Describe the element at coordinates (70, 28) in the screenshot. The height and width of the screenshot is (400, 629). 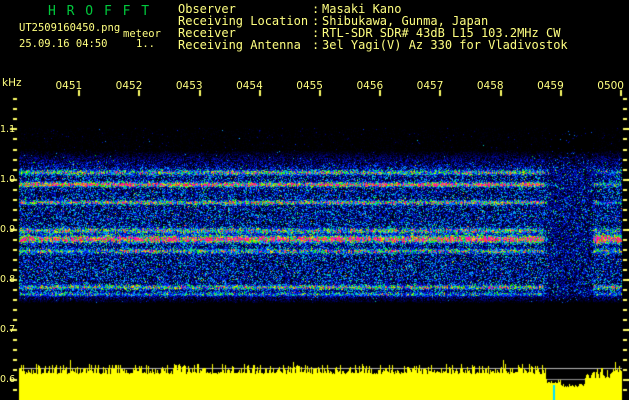
I see `output-file-name: UT2509160450.png` at that location.